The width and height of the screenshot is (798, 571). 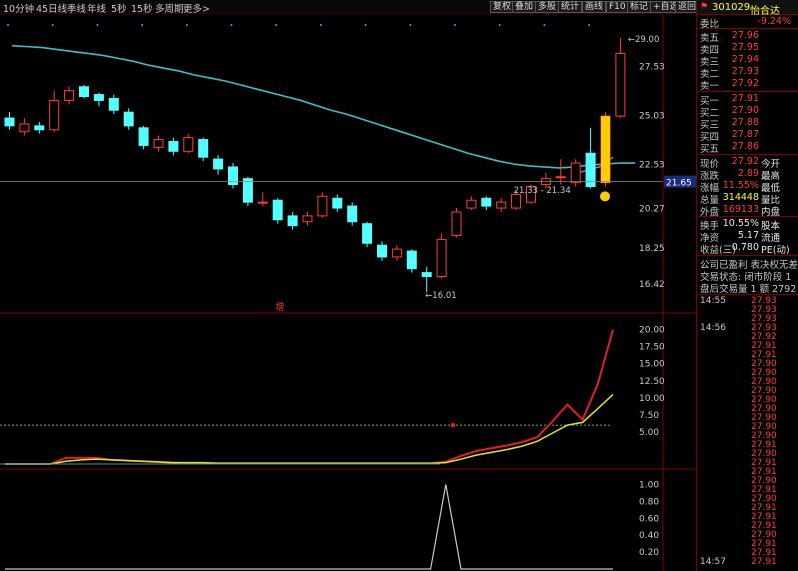 I want to click on timeframe-15s: 15秒, so click(x=142, y=8).